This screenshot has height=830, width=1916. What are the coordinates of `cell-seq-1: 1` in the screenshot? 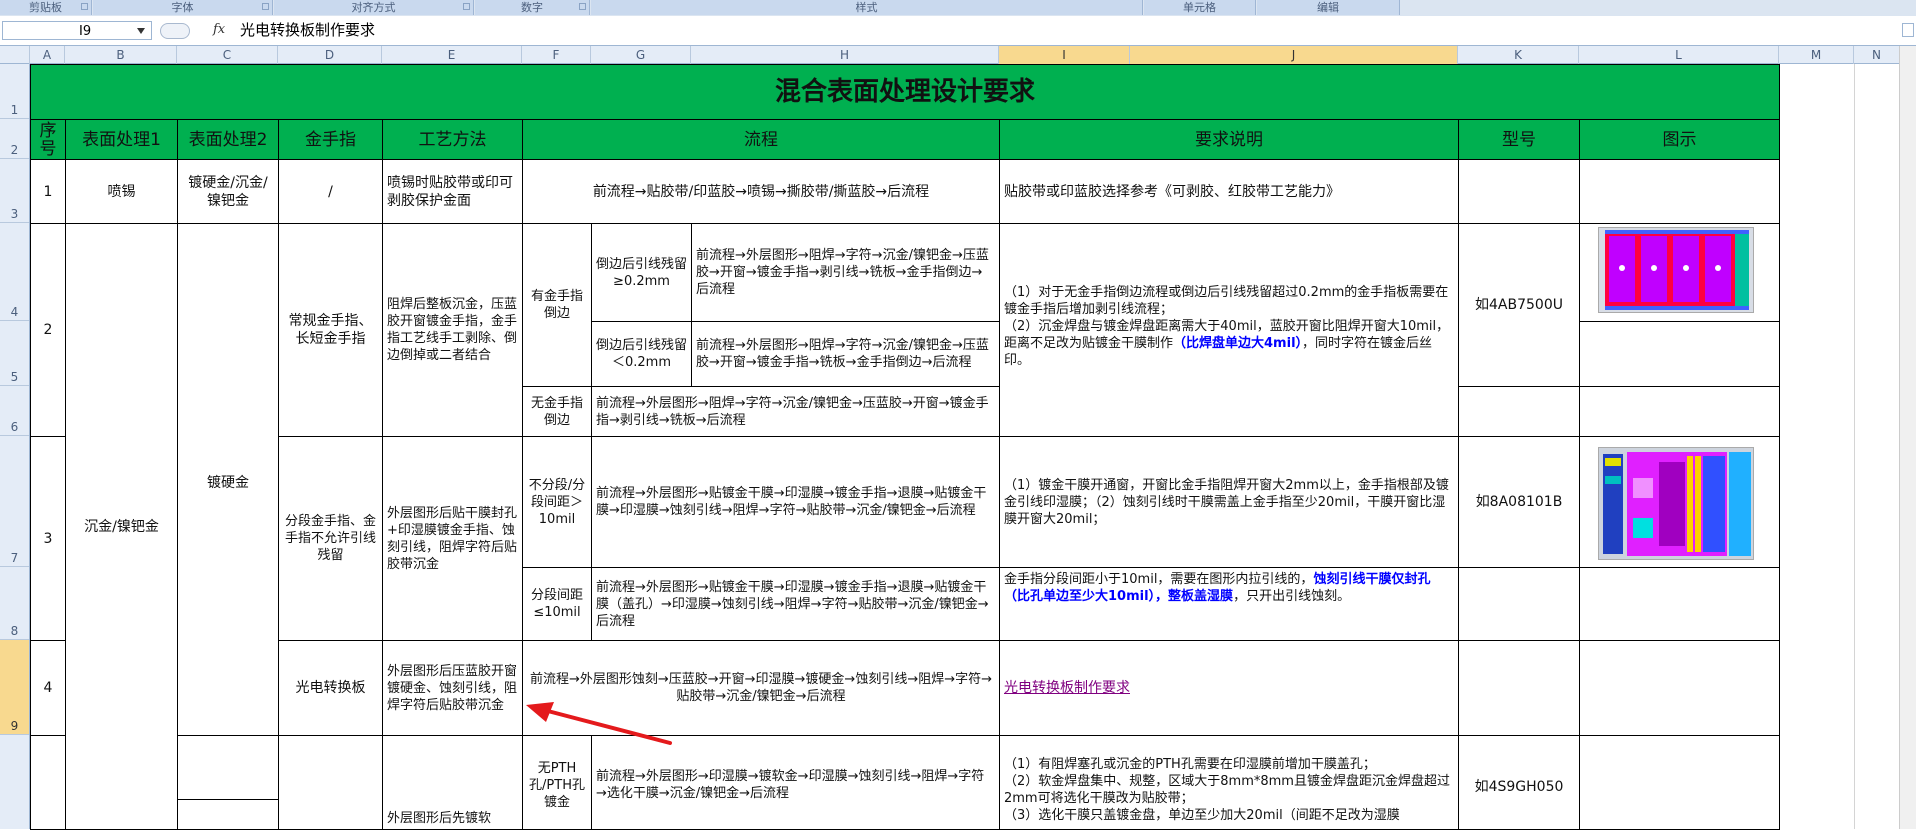 It's located at (48, 191).